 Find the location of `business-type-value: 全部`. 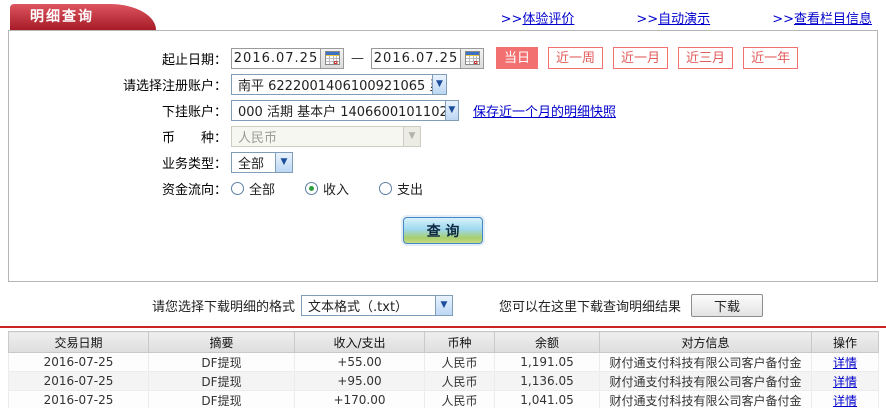

business-type-value: 全部 is located at coordinates (251, 164).